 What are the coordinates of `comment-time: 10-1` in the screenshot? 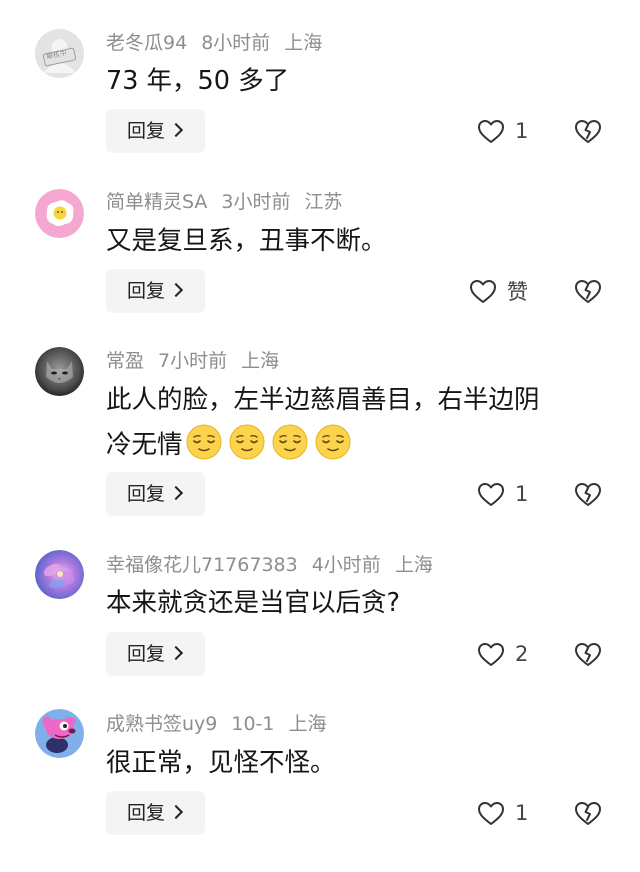 It's located at (253, 724).